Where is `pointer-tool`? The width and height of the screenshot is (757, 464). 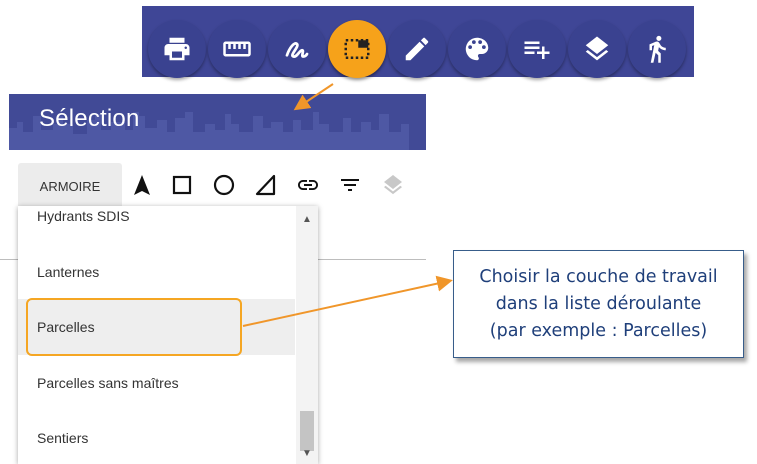
pointer-tool is located at coordinates (142, 185).